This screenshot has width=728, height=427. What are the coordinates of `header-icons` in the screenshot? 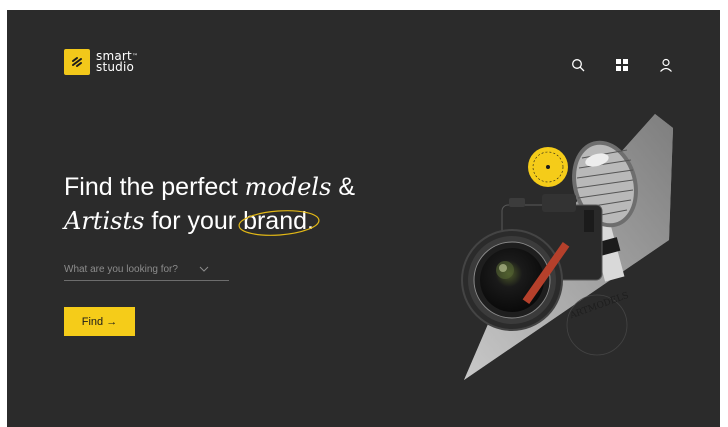 It's located at (622, 65).